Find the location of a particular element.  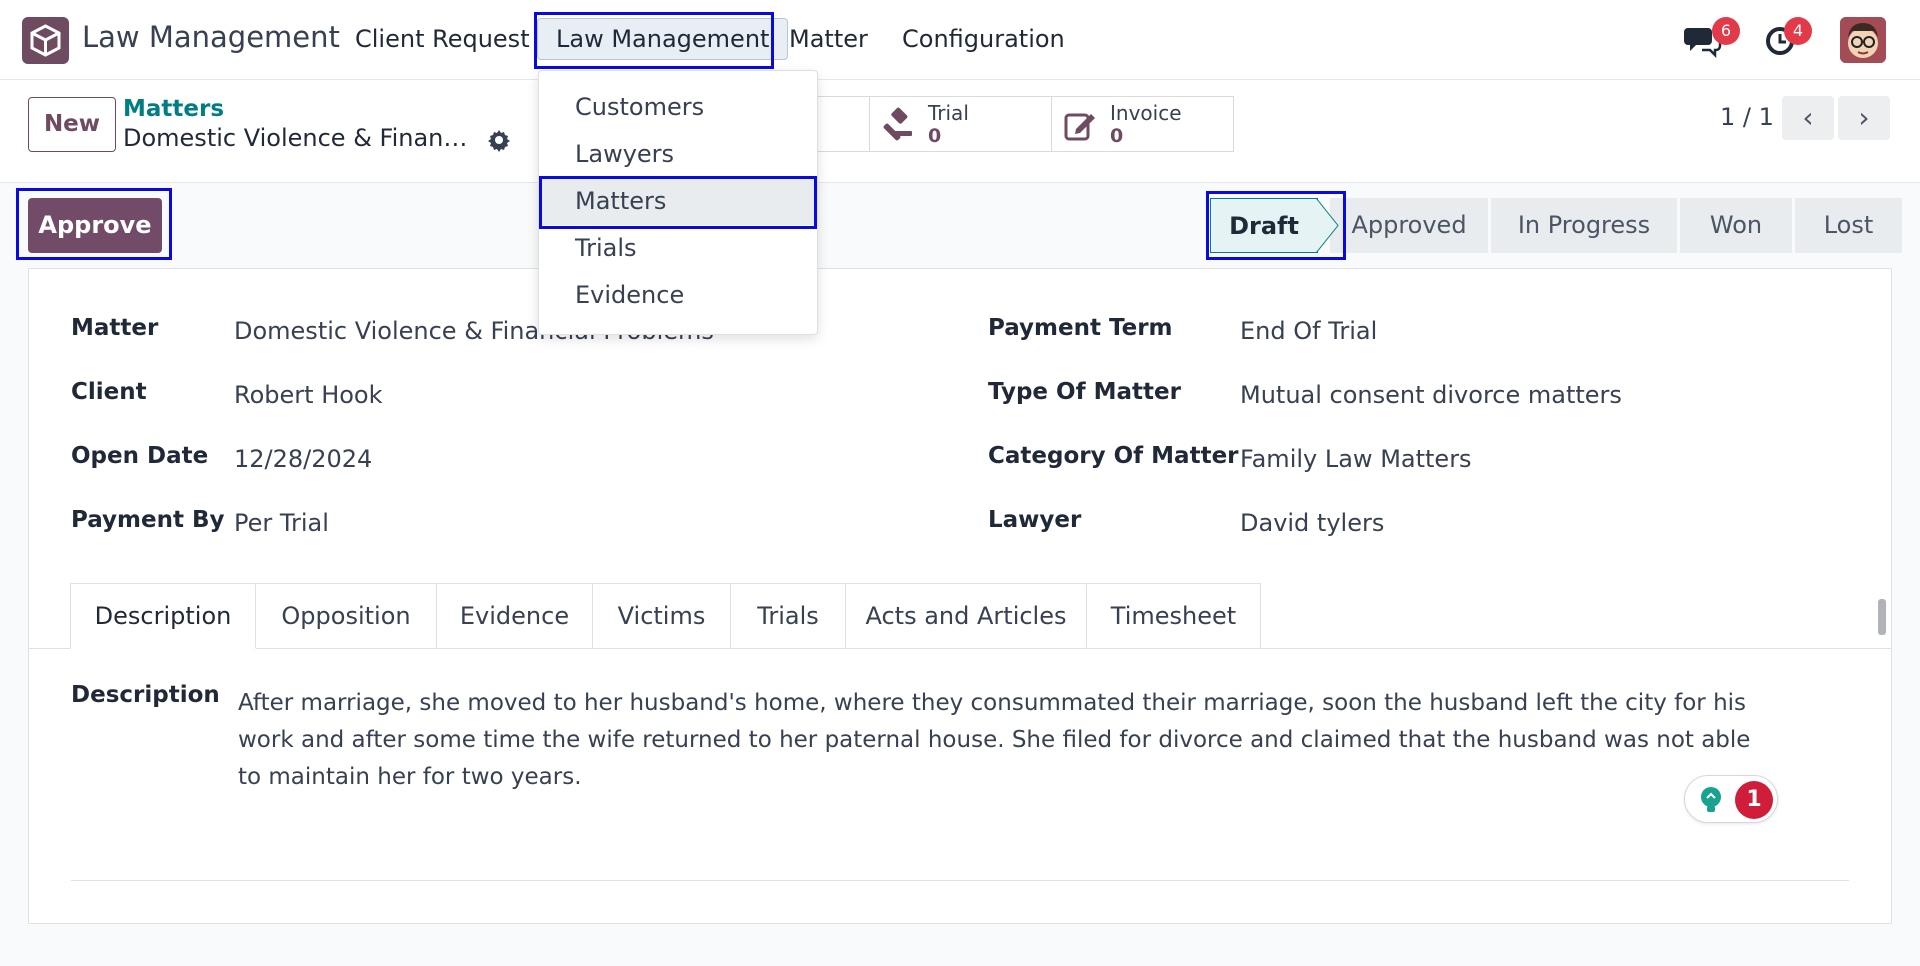

stage-draft: Draft is located at coordinates (1264, 225).